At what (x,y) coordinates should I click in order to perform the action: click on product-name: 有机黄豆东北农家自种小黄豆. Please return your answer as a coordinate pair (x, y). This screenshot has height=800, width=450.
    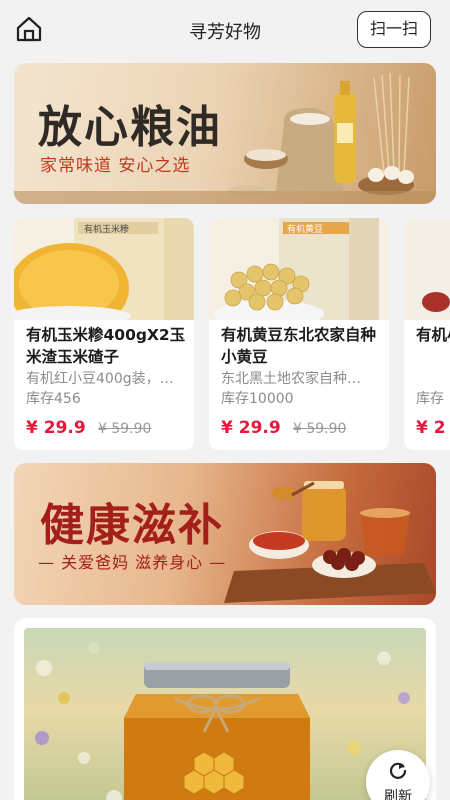
    Looking at the image, I should click on (299, 346).